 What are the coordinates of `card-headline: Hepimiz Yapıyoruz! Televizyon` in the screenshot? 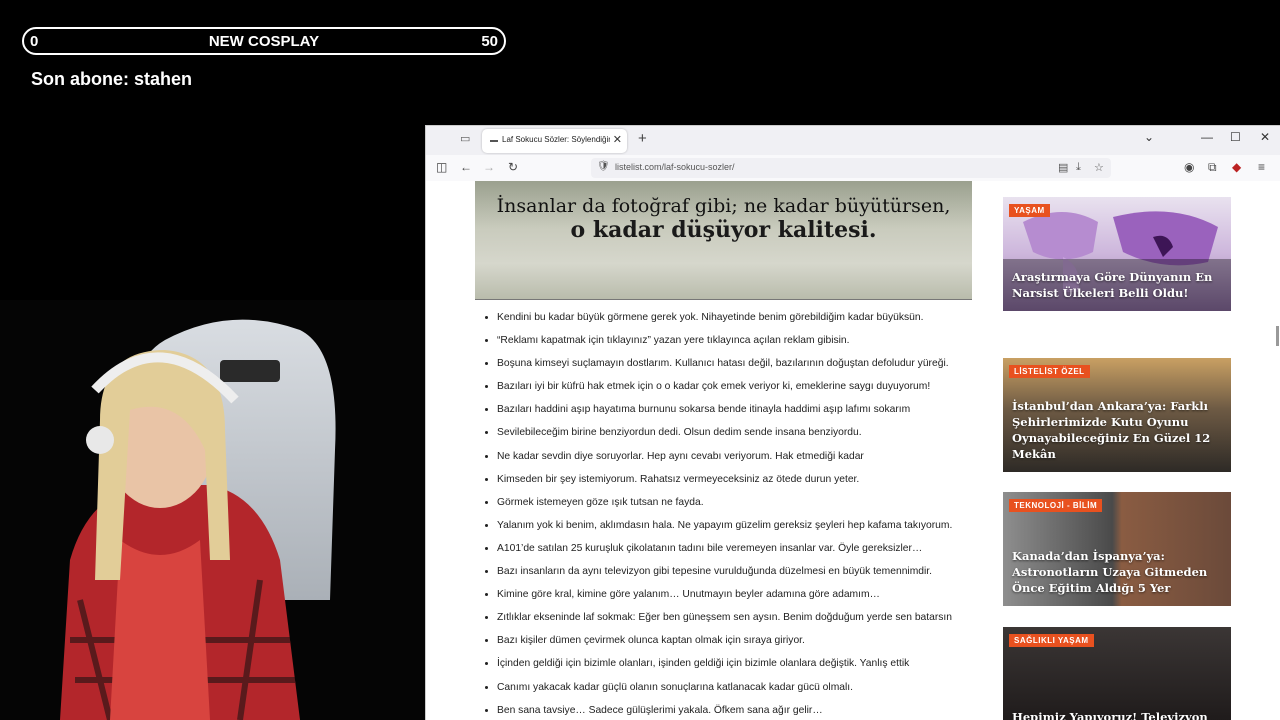 It's located at (1110, 715).